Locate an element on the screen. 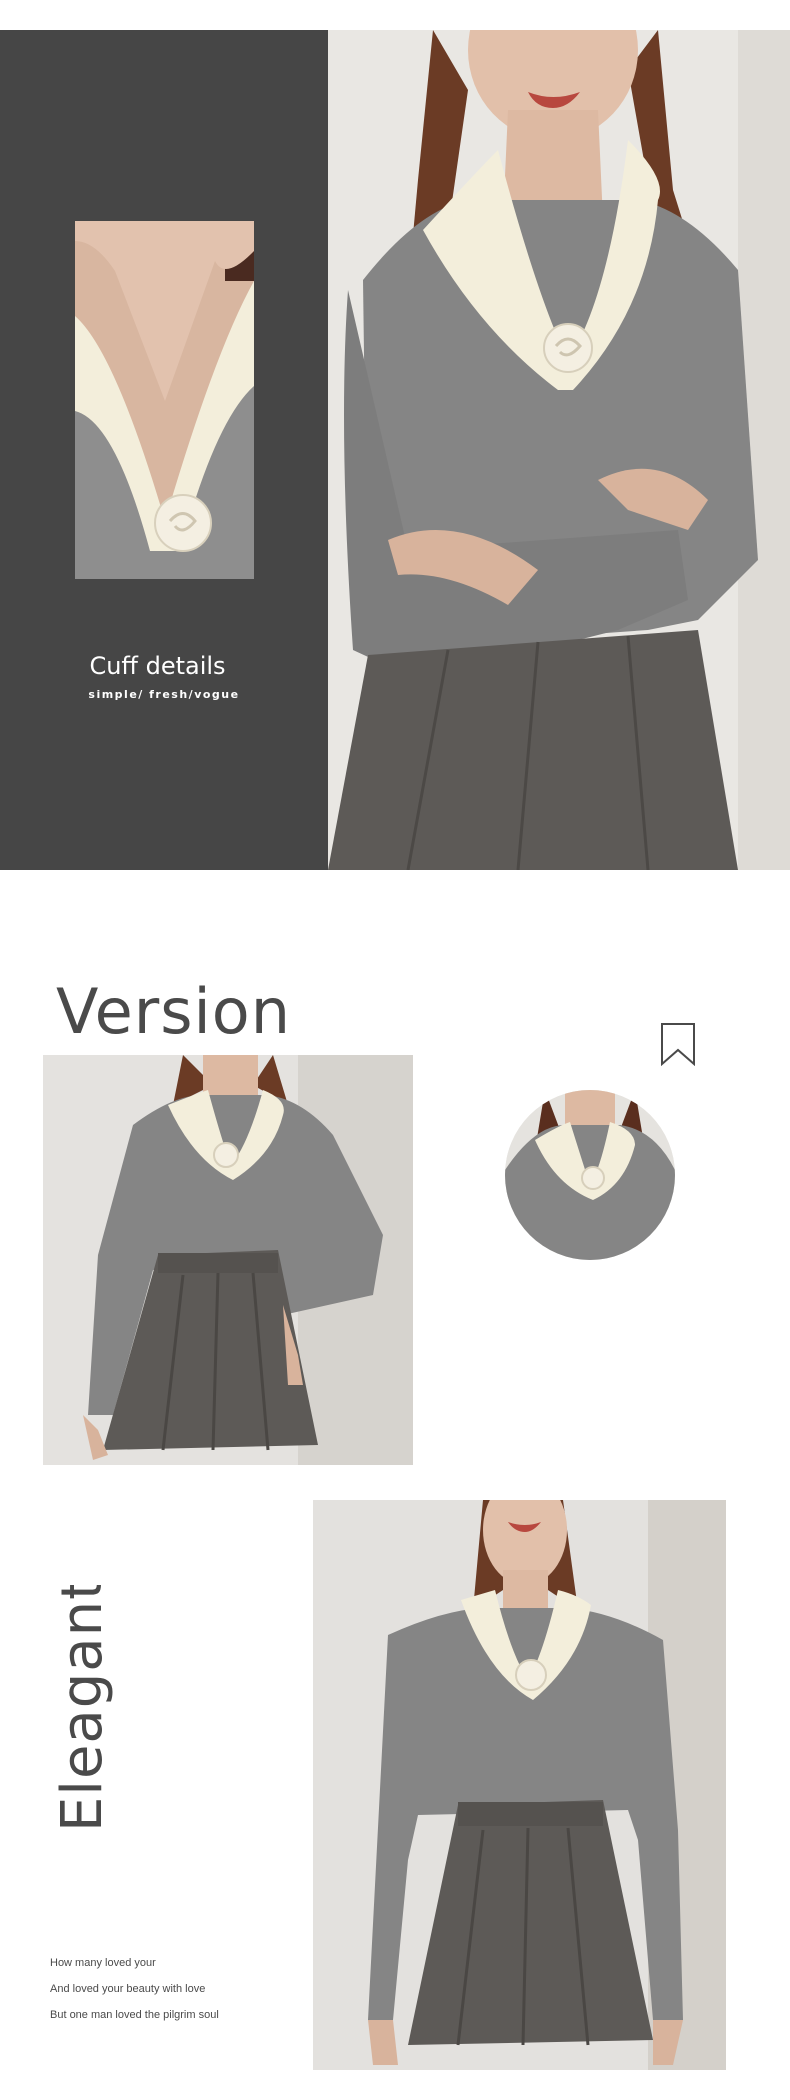  poem-line-1: How many loved your is located at coordinates (103, 1963).